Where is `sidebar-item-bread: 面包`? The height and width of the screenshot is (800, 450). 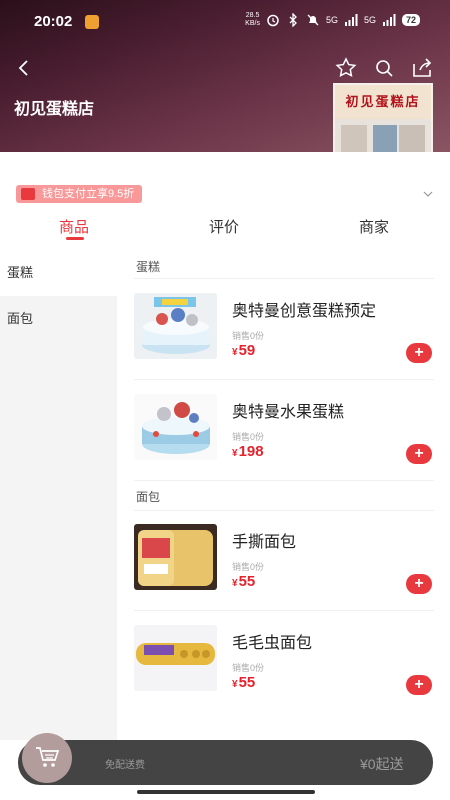 sidebar-item-bread: 面包 is located at coordinates (58, 319).